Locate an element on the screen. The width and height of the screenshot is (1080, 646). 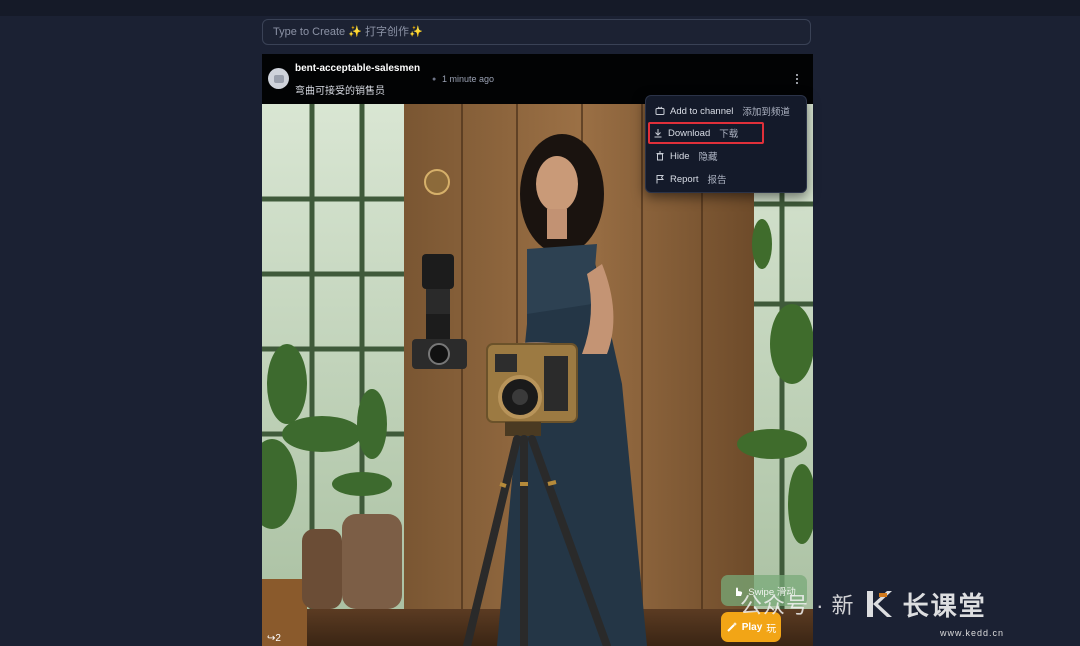
menu-label: Download is located at coordinates (689, 133).